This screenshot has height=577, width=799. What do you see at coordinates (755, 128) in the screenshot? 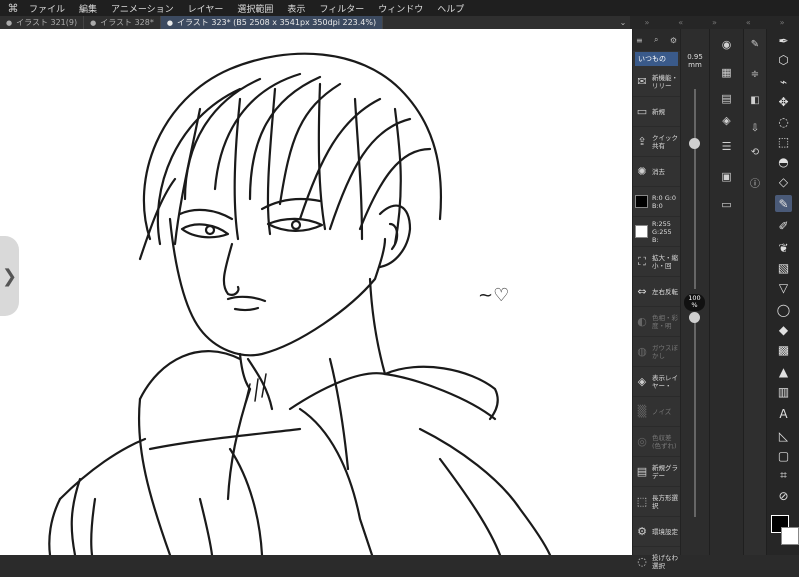
I see `material-icon: ⇩` at bounding box center [755, 128].